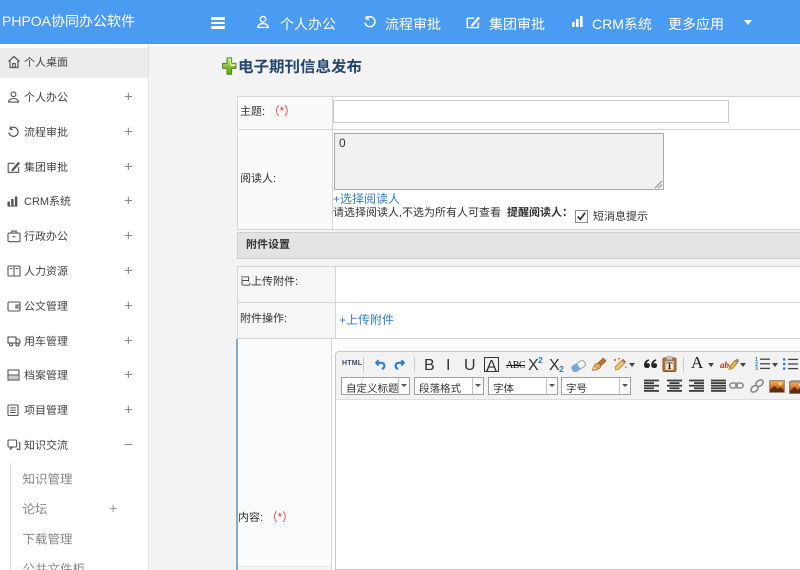 This screenshot has width=800, height=570. What do you see at coordinates (756, 368) in the screenshot?
I see `svg-text: 3` at bounding box center [756, 368].